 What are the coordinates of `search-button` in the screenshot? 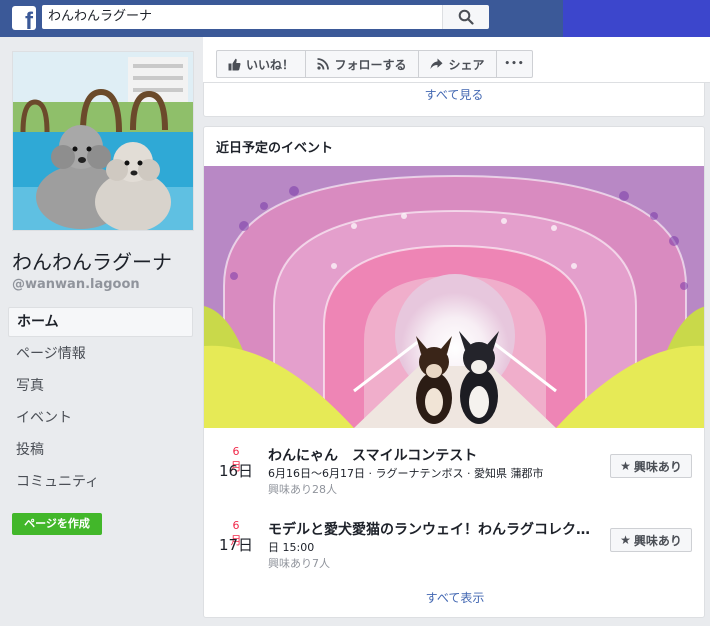 It's located at (465, 17).